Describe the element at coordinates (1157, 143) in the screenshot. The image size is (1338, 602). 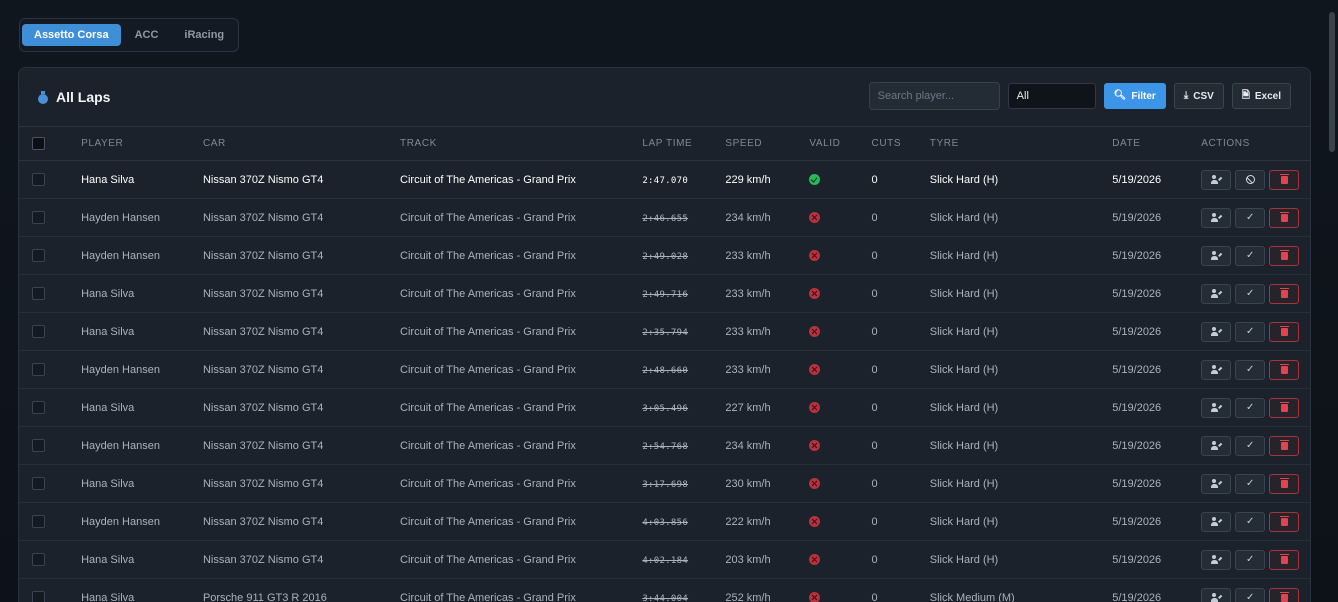
I see `col-date: DATE` at that location.